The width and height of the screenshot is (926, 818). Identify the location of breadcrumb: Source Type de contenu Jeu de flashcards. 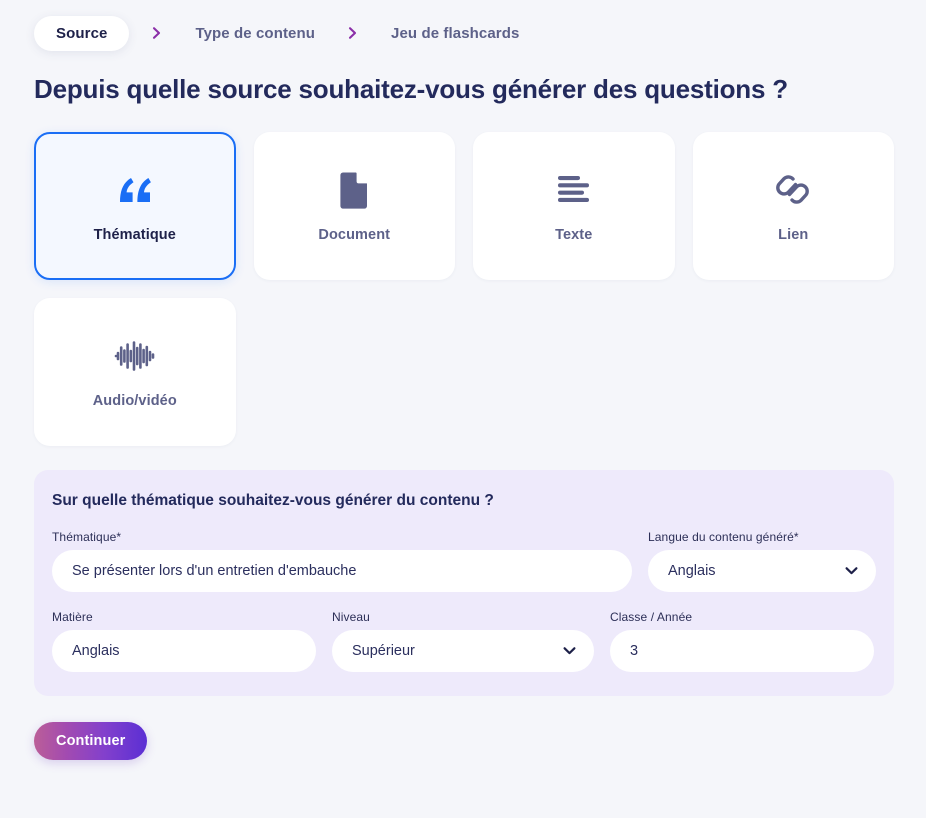
(463, 26).